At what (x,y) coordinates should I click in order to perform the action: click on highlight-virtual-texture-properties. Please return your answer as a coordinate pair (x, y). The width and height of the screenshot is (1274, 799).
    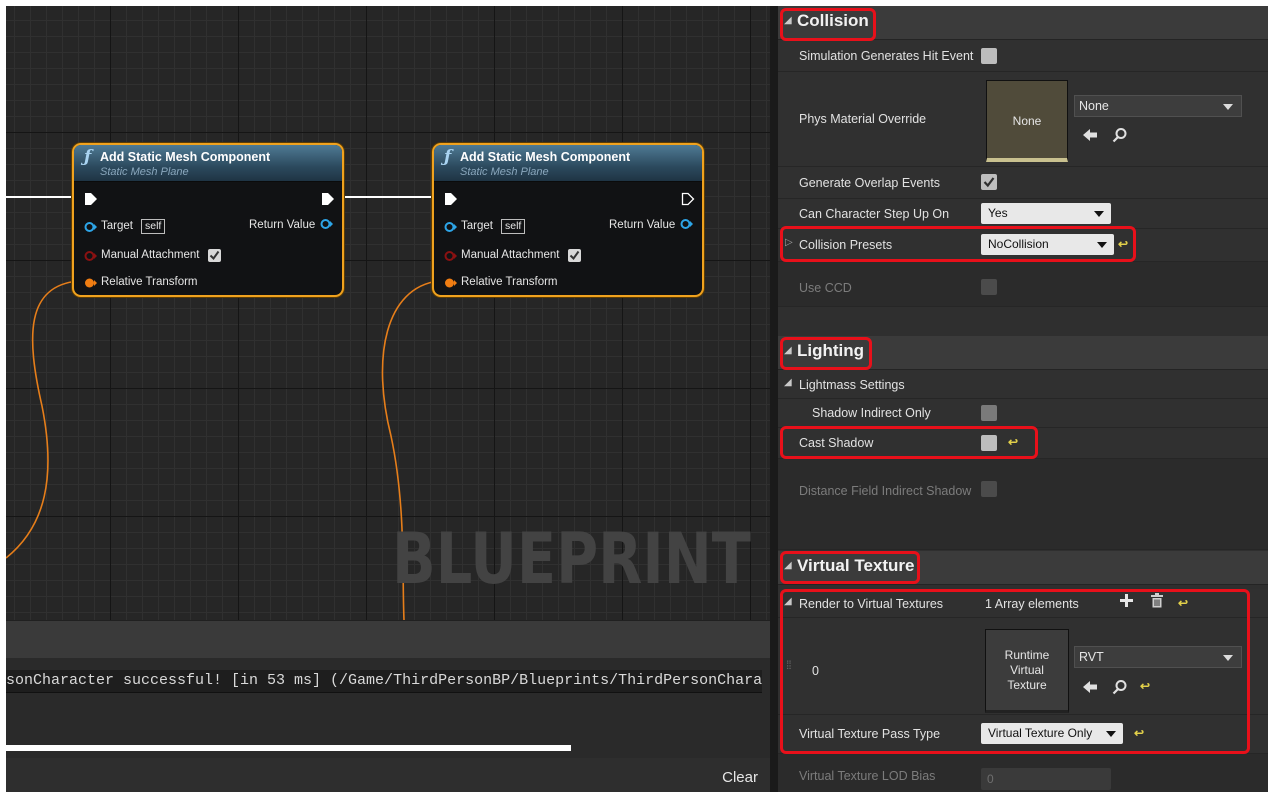
    Looking at the image, I should click on (1015, 671).